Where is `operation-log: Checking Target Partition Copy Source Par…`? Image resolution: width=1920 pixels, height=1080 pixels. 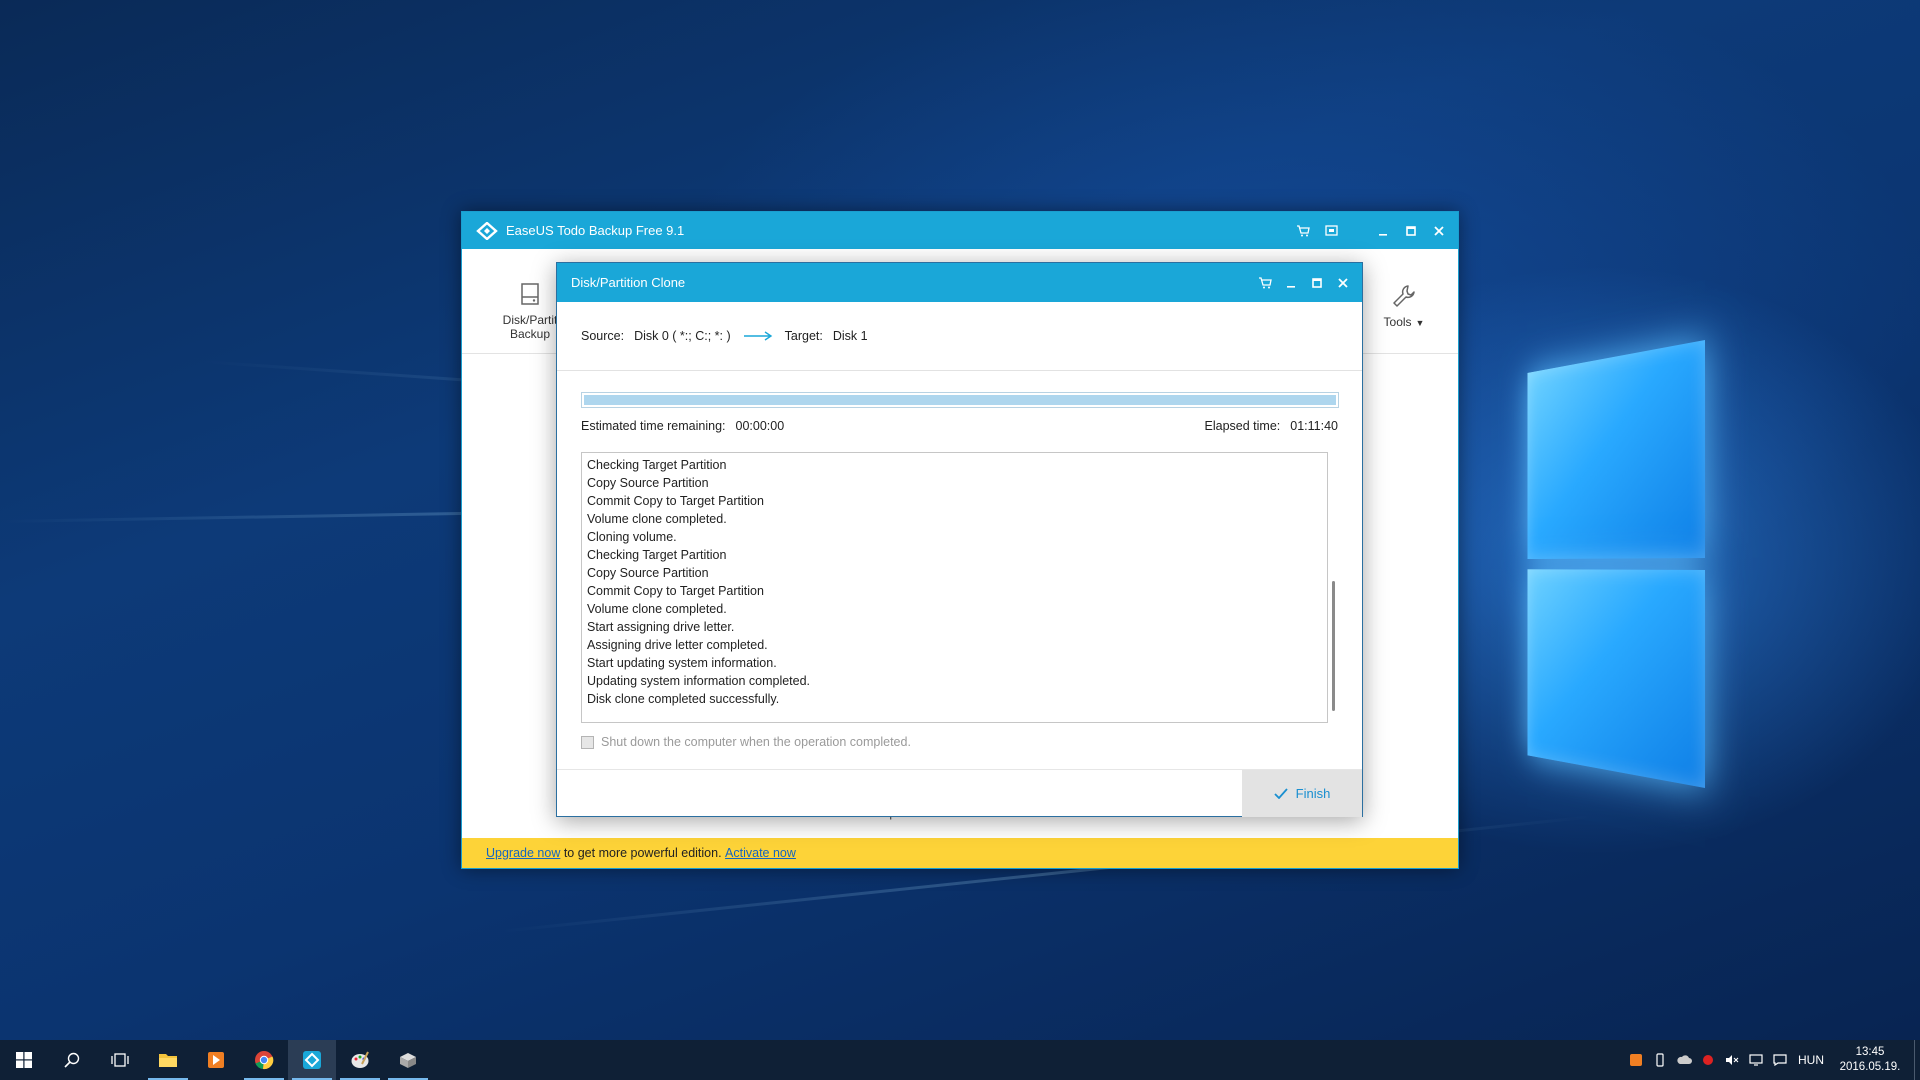 operation-log: Checking Target Partition Copy Source Par… is located at coordinates (954, 587).